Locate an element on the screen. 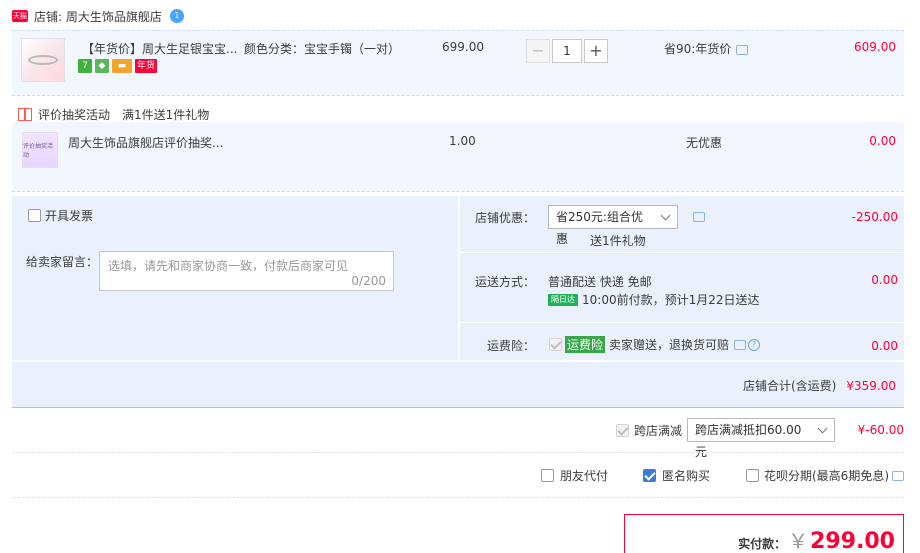  invoice-option: 开具发票 is located at coordinates (60, 215).